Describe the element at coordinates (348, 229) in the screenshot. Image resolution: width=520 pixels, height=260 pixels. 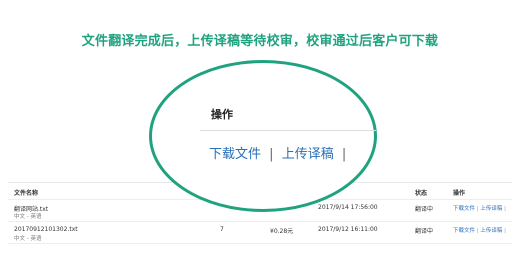
I see `row-time: 2017/9/12 16:11:00` at that location.